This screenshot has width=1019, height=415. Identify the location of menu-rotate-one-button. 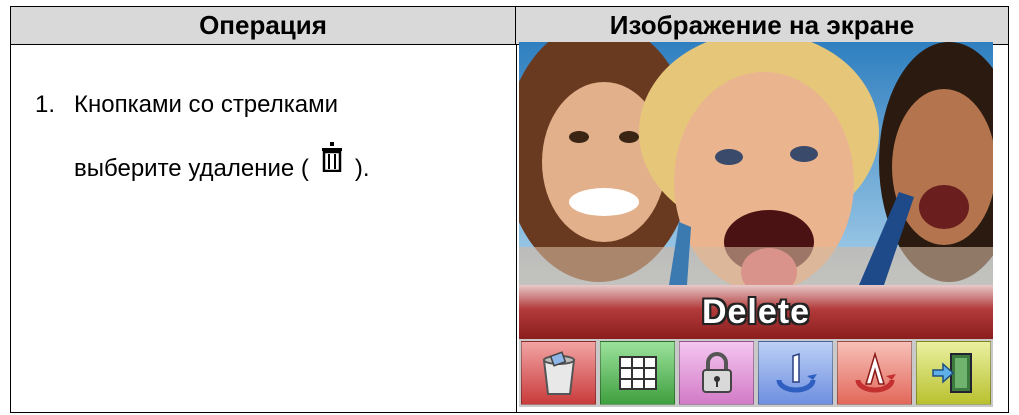
(795, 373).